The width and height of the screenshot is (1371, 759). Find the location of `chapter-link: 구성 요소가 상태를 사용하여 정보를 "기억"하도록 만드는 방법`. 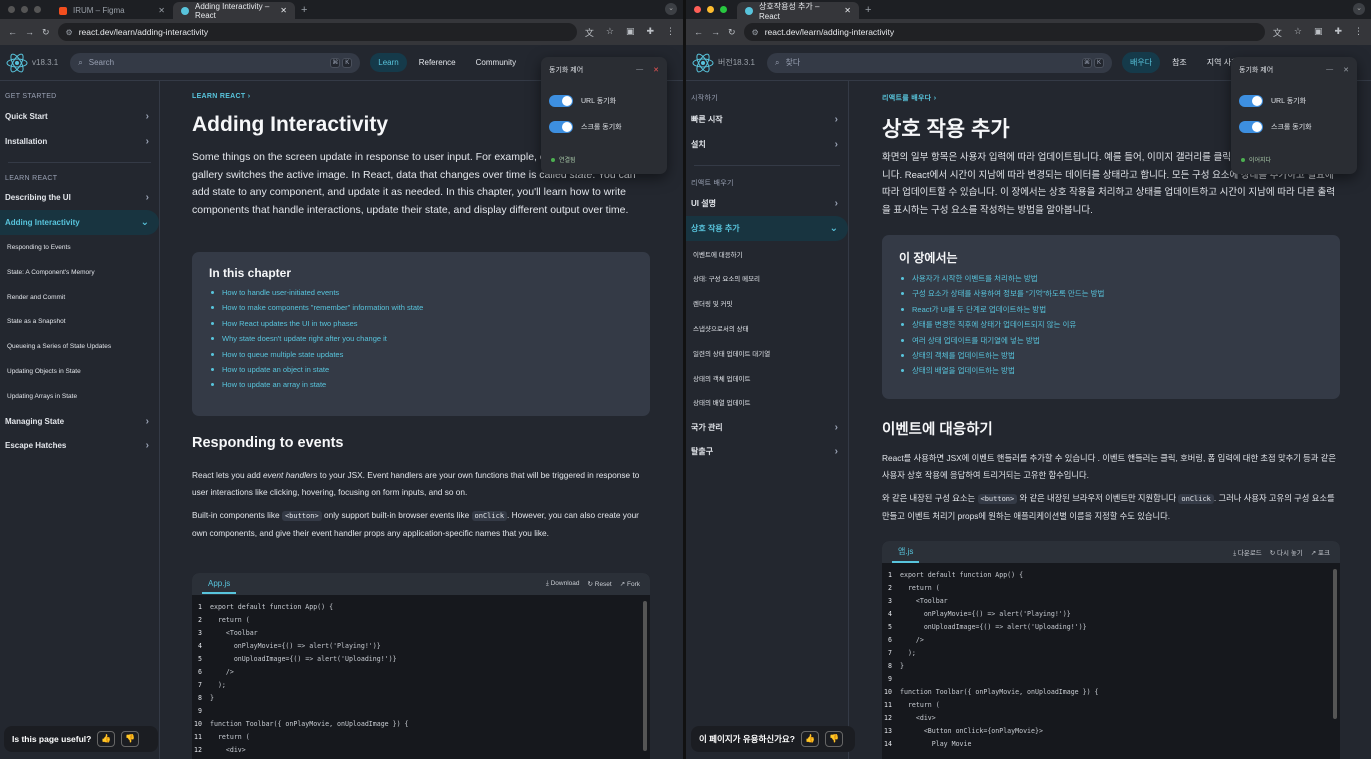

chapter-link: 구성 요소가 상태를 사용하여 정보를 "기억"하도록 만드는 방법 is located at coordinates (1111, 293).